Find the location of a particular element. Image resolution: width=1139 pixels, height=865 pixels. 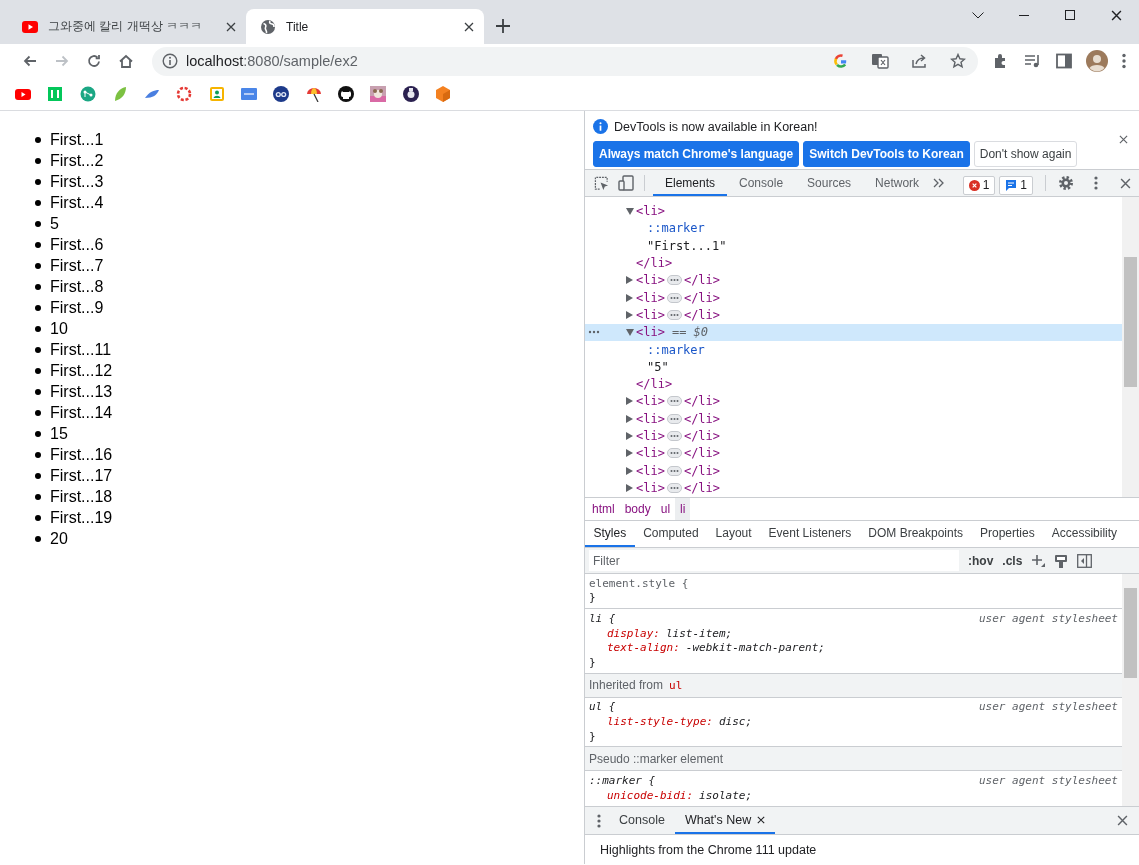

reload-icon is located at coordinates (94, 61).